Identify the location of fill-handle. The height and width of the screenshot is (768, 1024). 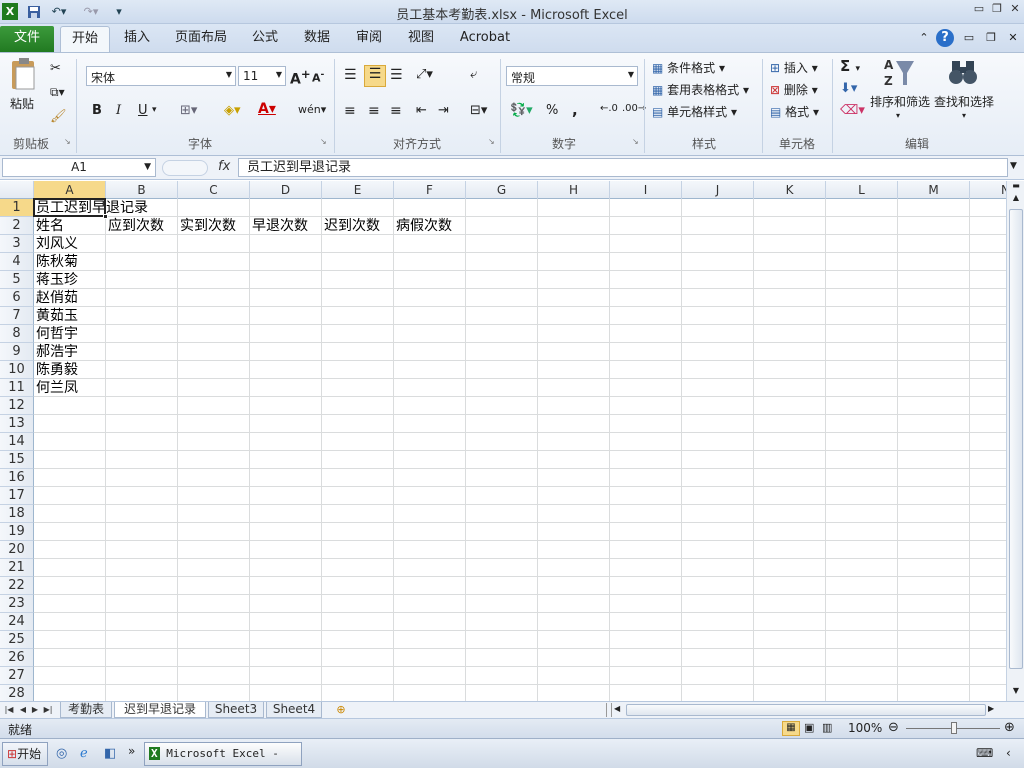
(105, 216).